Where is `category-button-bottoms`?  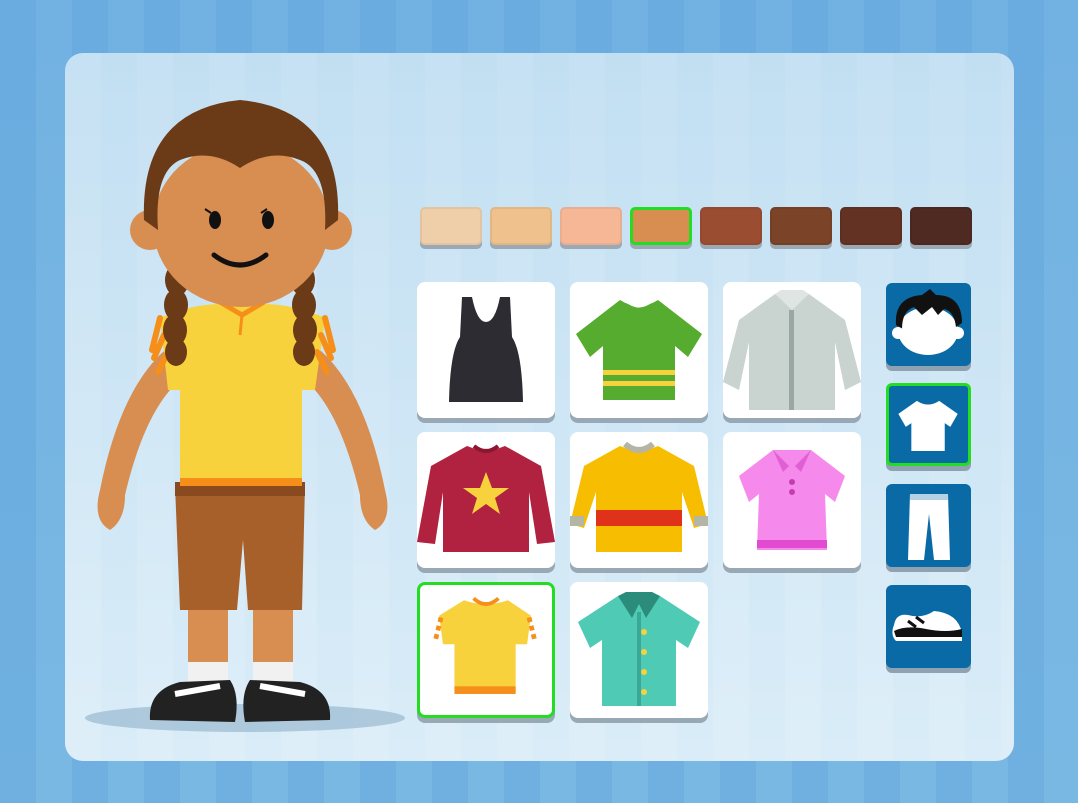
category-button-bottoms is located at coordinates (928, 525).